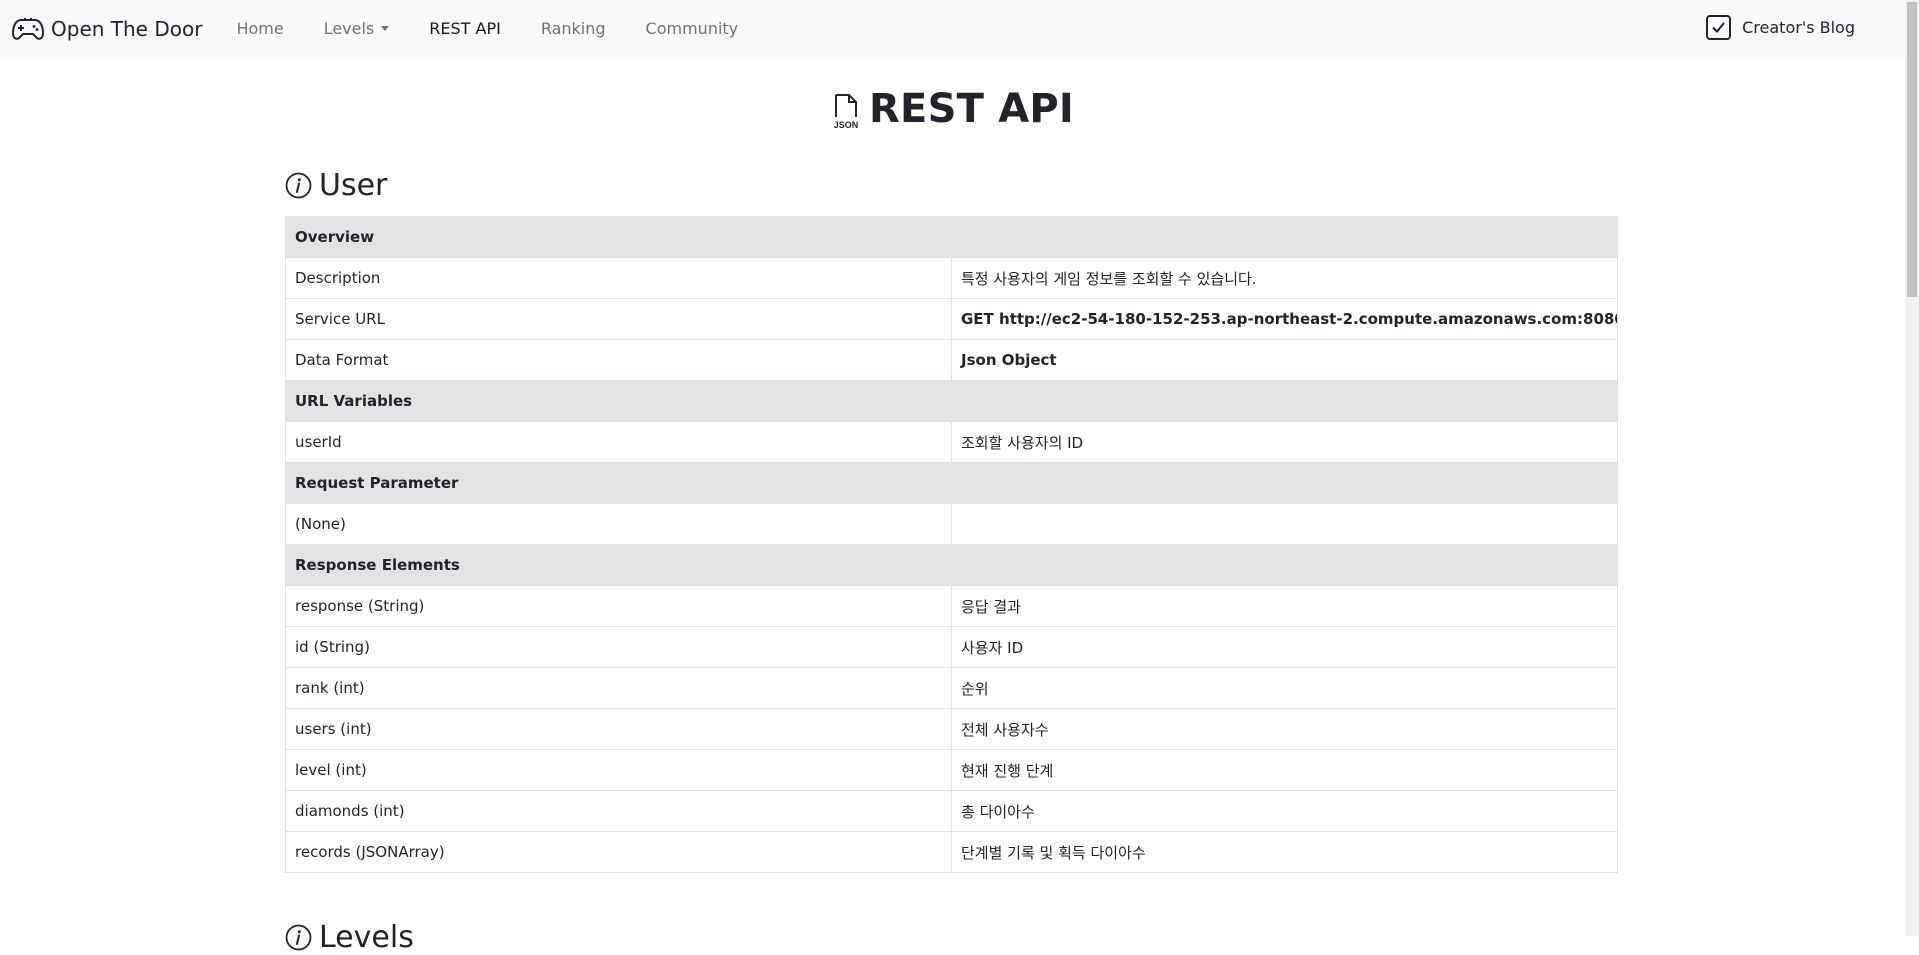 This screenshot has width=1919, height=955. I want to click on request-parameter-header: Request Parameter, so click(951, 483).